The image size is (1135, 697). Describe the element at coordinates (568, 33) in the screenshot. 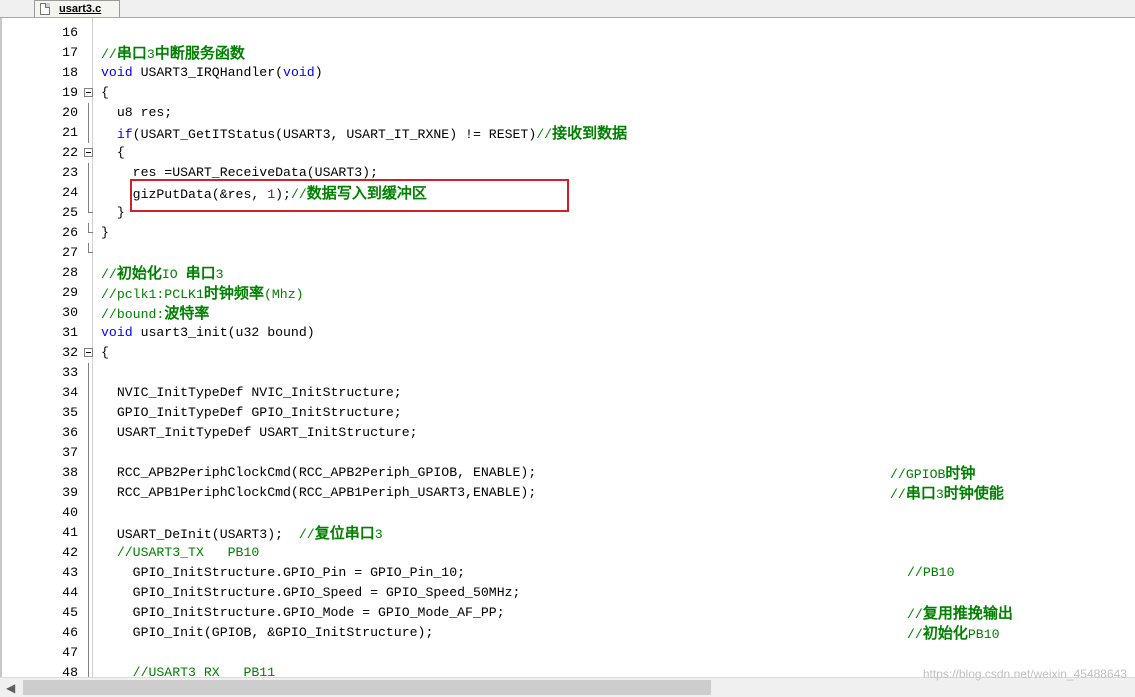

I see `code-line: 16` at that location.